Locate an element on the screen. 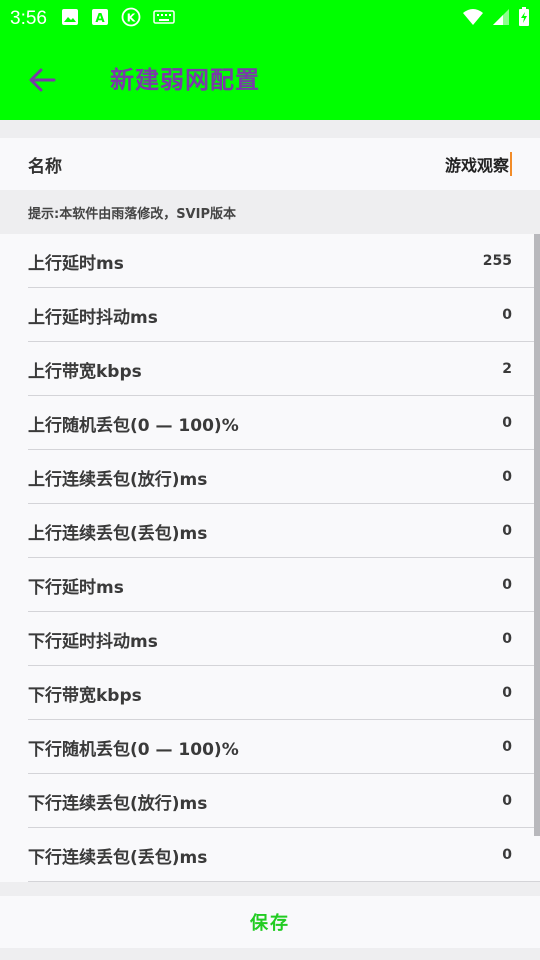 The width and height of the screenshot is (540, 960). svg-text: A is located at coordinates (100, 18).